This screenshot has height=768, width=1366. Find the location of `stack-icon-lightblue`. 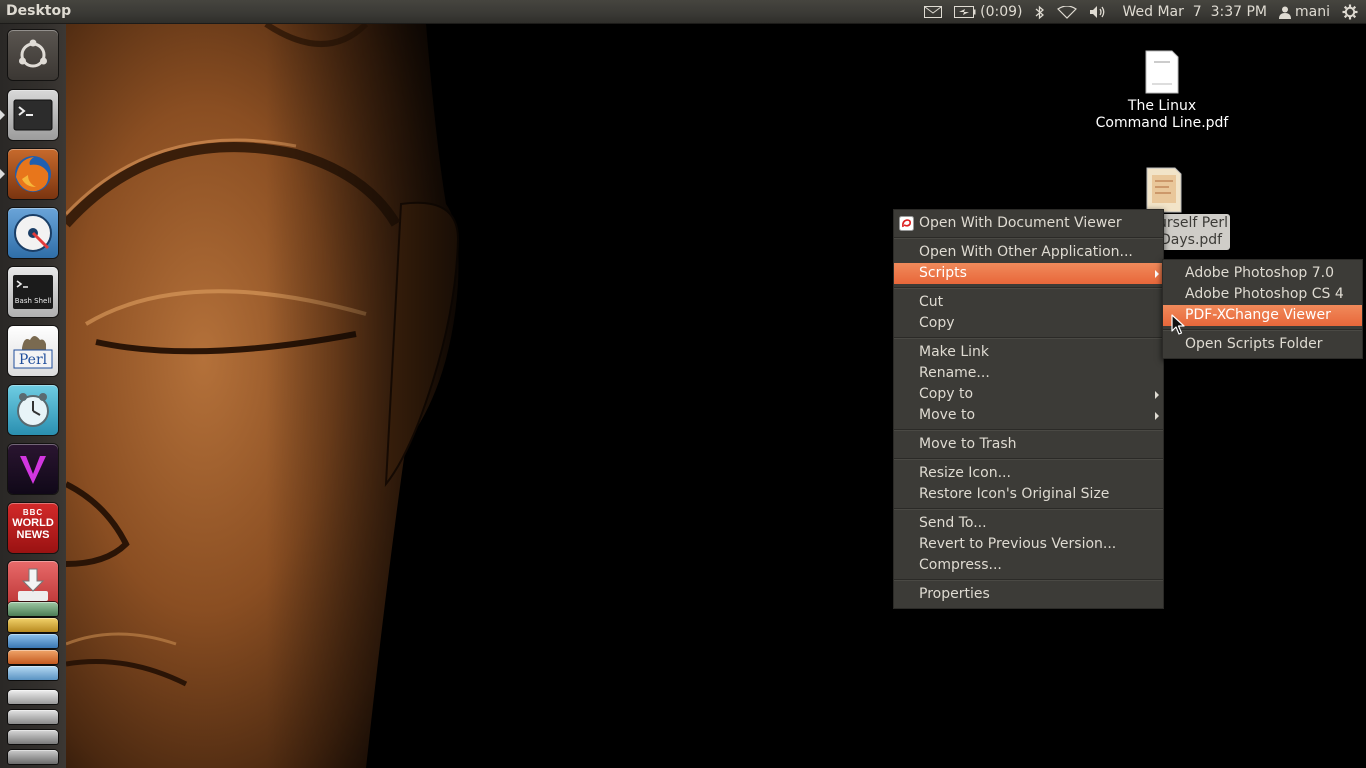

stack-icon-lightblue is located at coordinates (33, 673).